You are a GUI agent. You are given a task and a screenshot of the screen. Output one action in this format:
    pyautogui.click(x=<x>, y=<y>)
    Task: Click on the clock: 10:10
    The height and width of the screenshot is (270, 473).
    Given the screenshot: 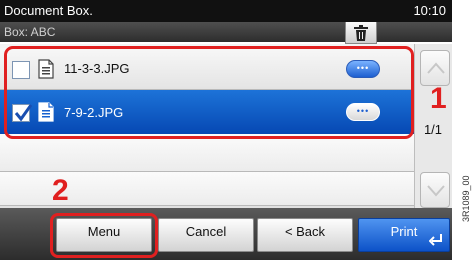 What is the action you would take?
    pyautogui.click(x=429, y=10)
    